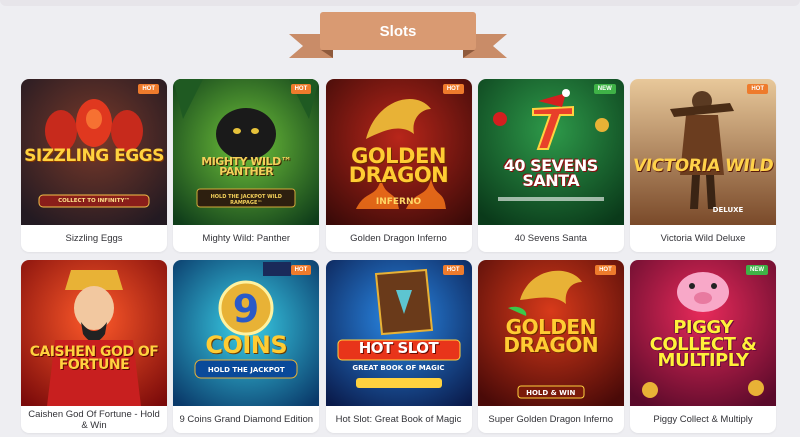 The width and height of the screenshot is (800, 437). I want to click on game-title: Mighty Wild: Panther, so click(246, 238).